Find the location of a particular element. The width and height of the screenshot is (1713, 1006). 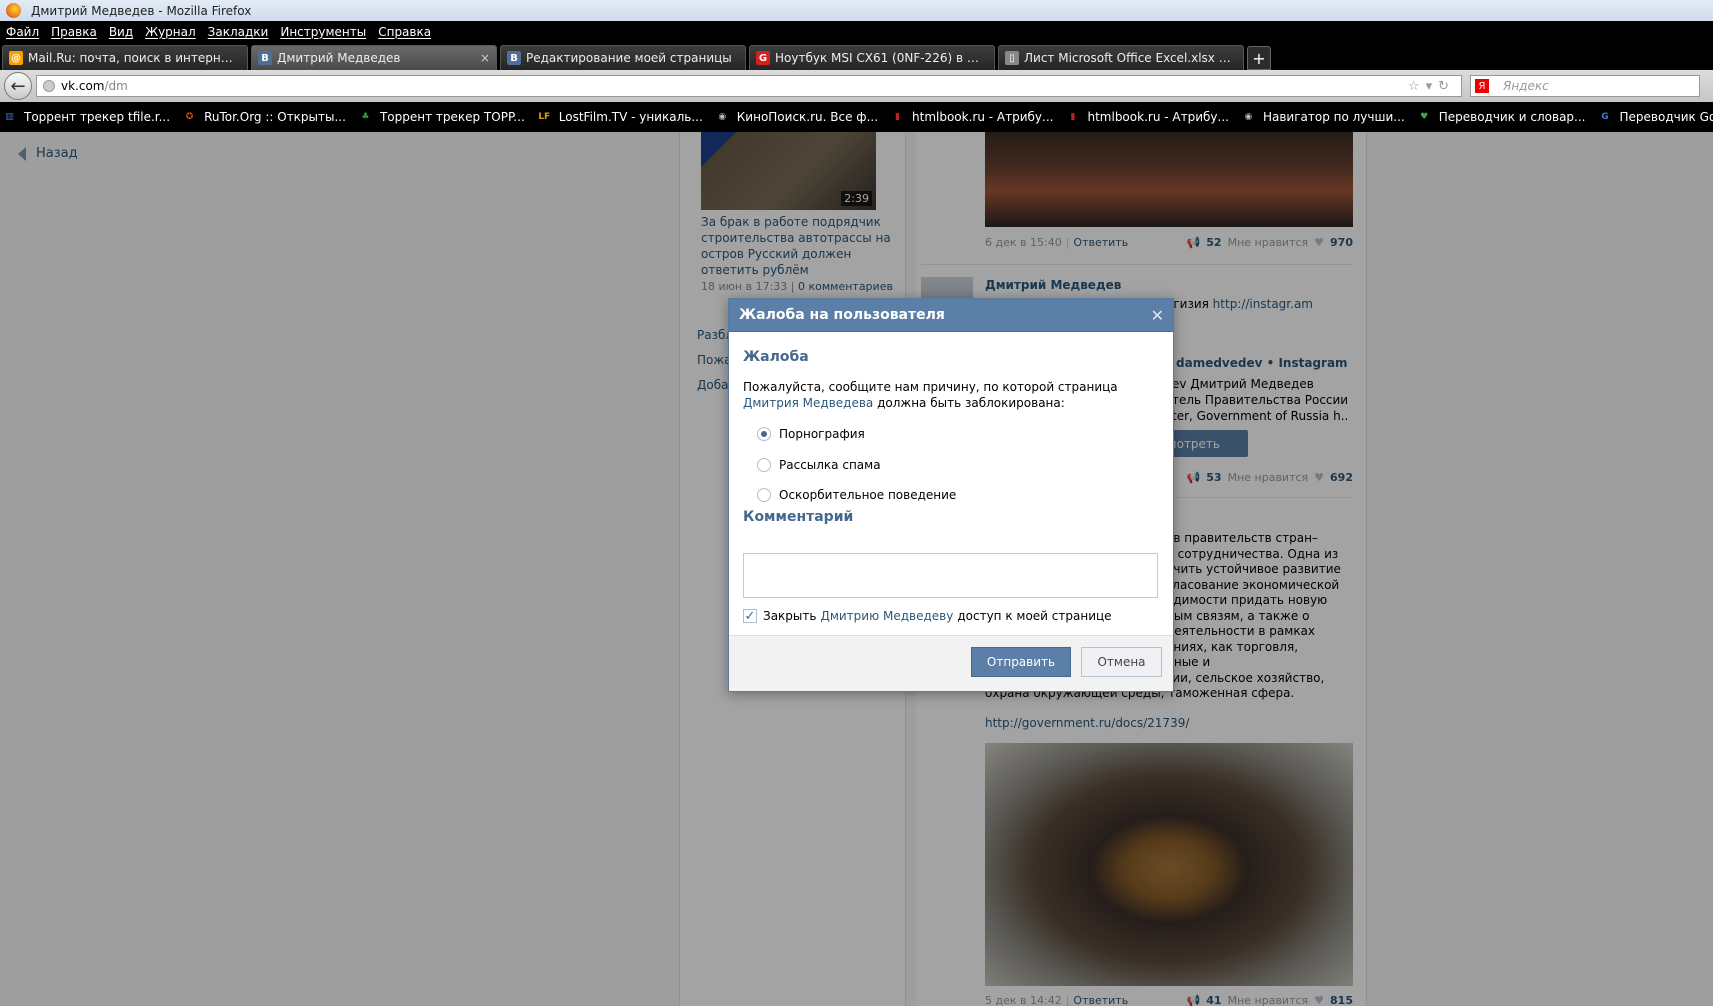

menu-view: Вид is located at coordinates (121, 32).